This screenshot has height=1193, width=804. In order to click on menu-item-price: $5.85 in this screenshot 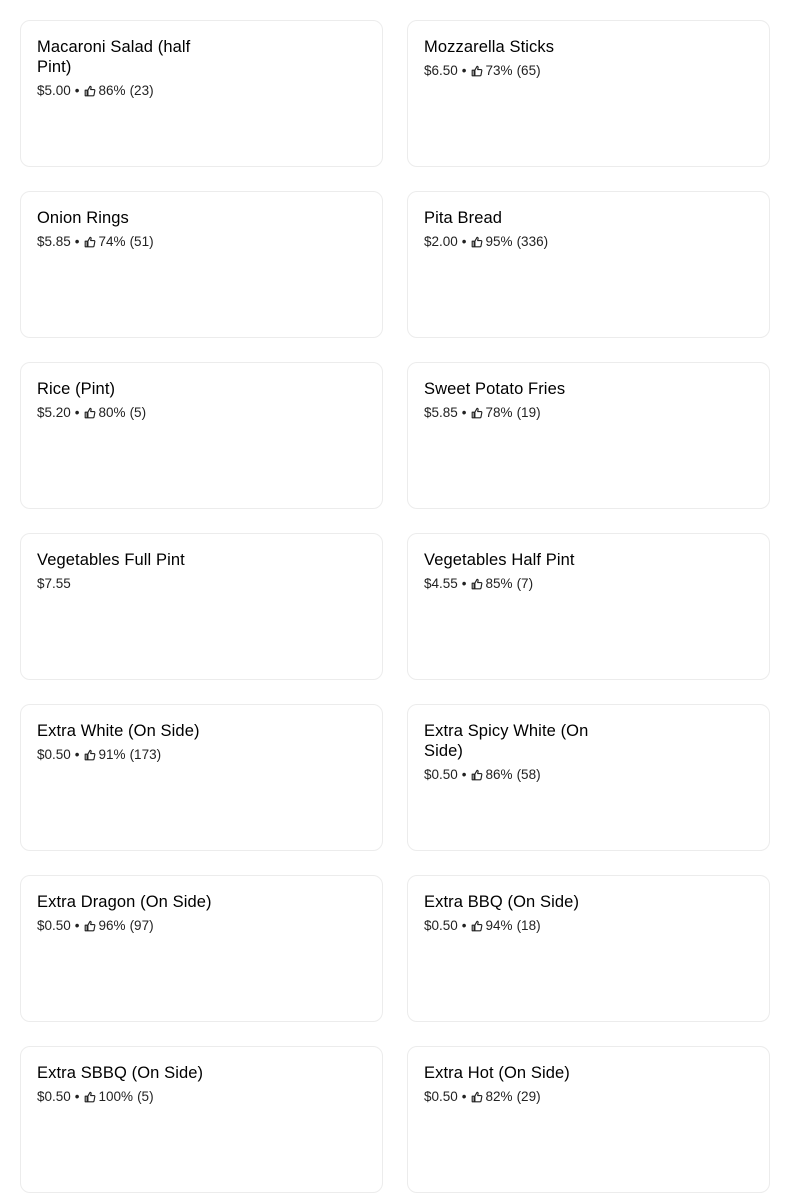, I will do `click(54, 241)`.